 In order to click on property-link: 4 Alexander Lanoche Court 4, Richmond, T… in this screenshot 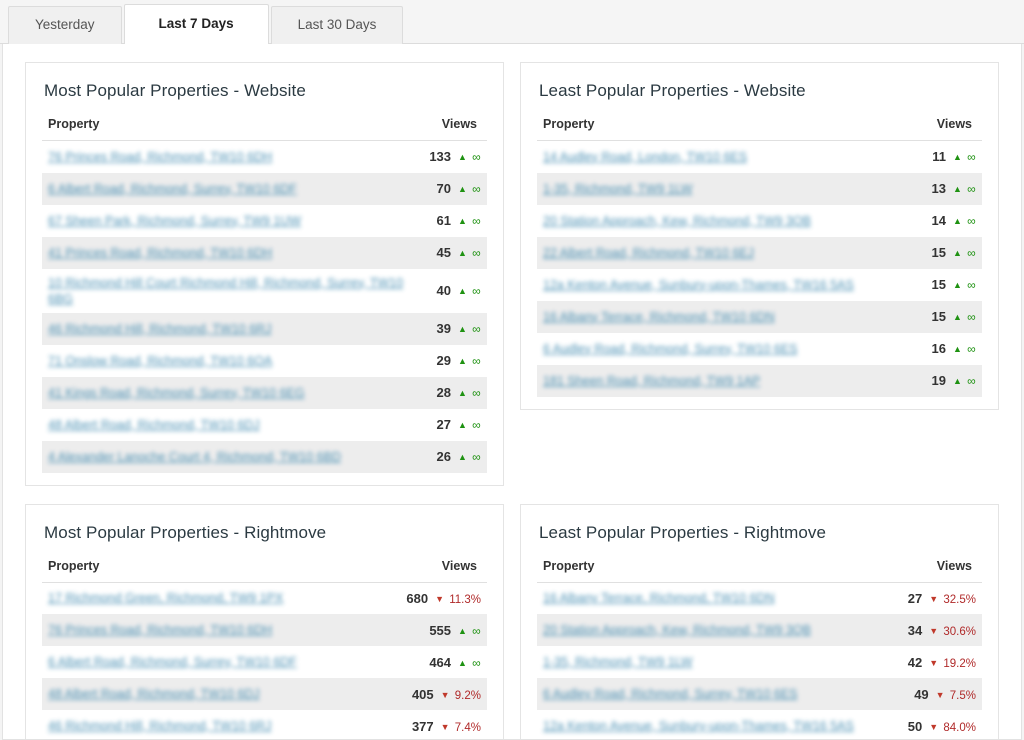, I will do `click(194, 457)`.